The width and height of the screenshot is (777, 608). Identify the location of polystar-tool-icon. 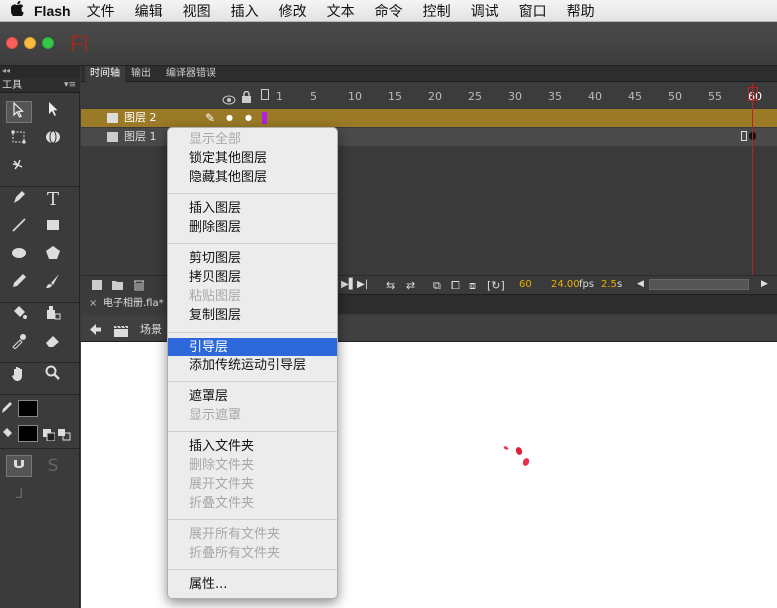
(53, 256).